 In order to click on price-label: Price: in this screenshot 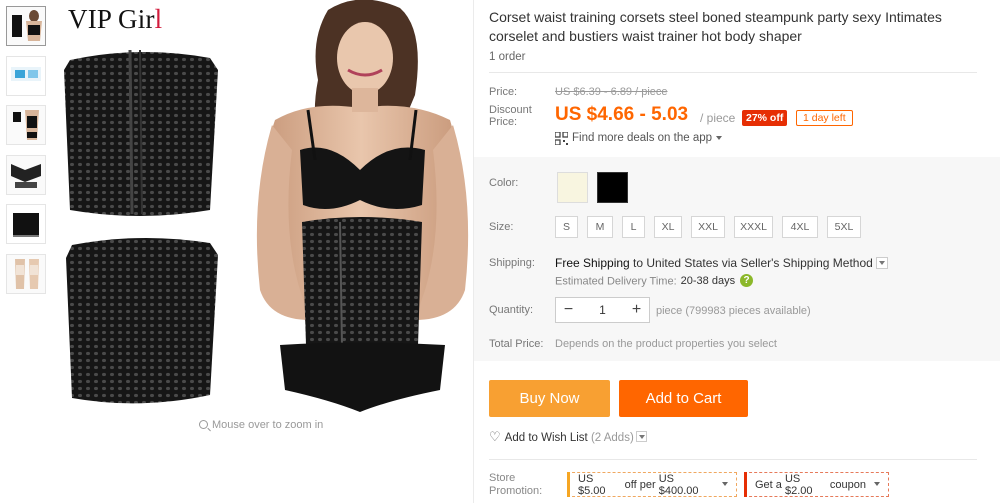, I will do `click(503, 92)`.